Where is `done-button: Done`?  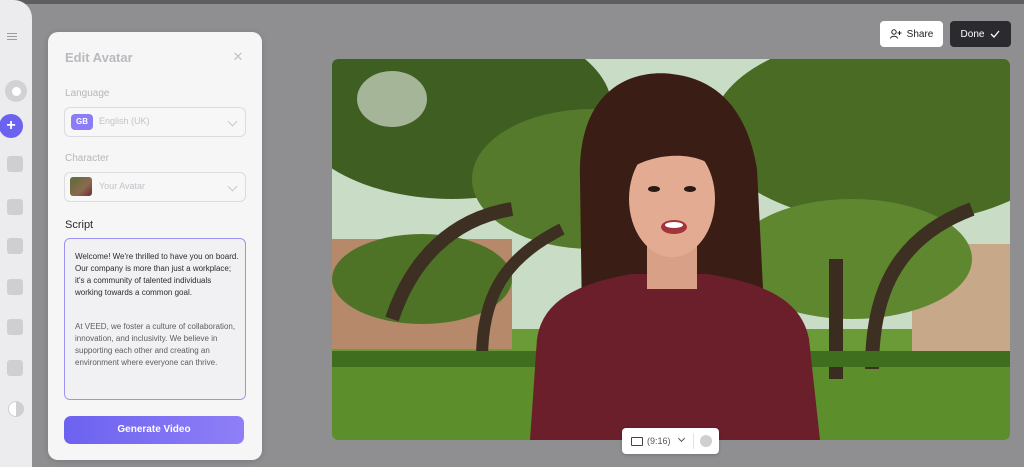 done-button: Done is located at coordinates (980, 34).